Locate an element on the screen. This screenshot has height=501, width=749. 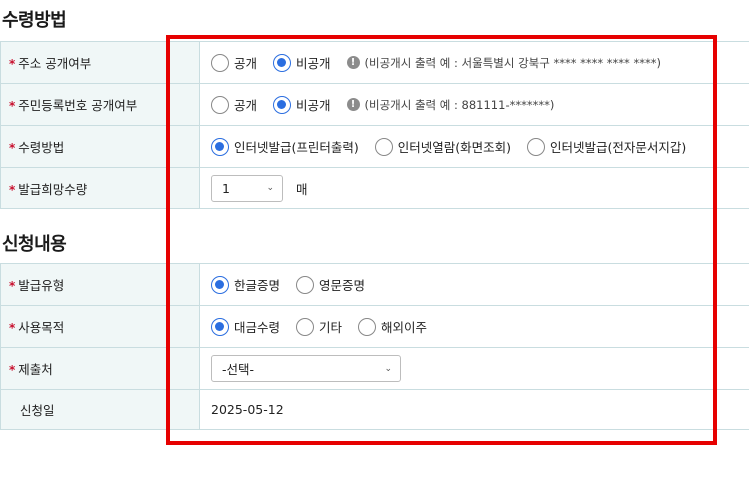
row-value-cell: 인터넷발급(프린터출력) 인터넷열람(화면조회) 인터넷발급(전자문서지갑) is located at coordinates (474, 146).